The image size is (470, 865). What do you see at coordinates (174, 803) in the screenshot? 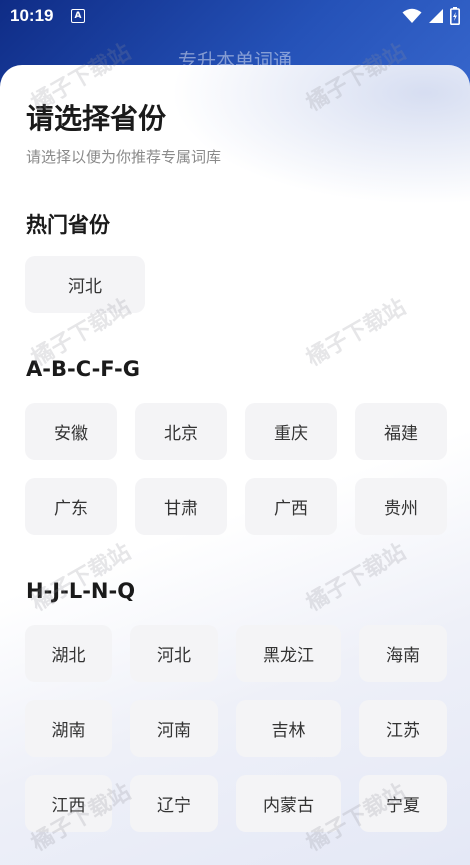
I see `province-chip: 辽宁` at bounding box center [174, 803].